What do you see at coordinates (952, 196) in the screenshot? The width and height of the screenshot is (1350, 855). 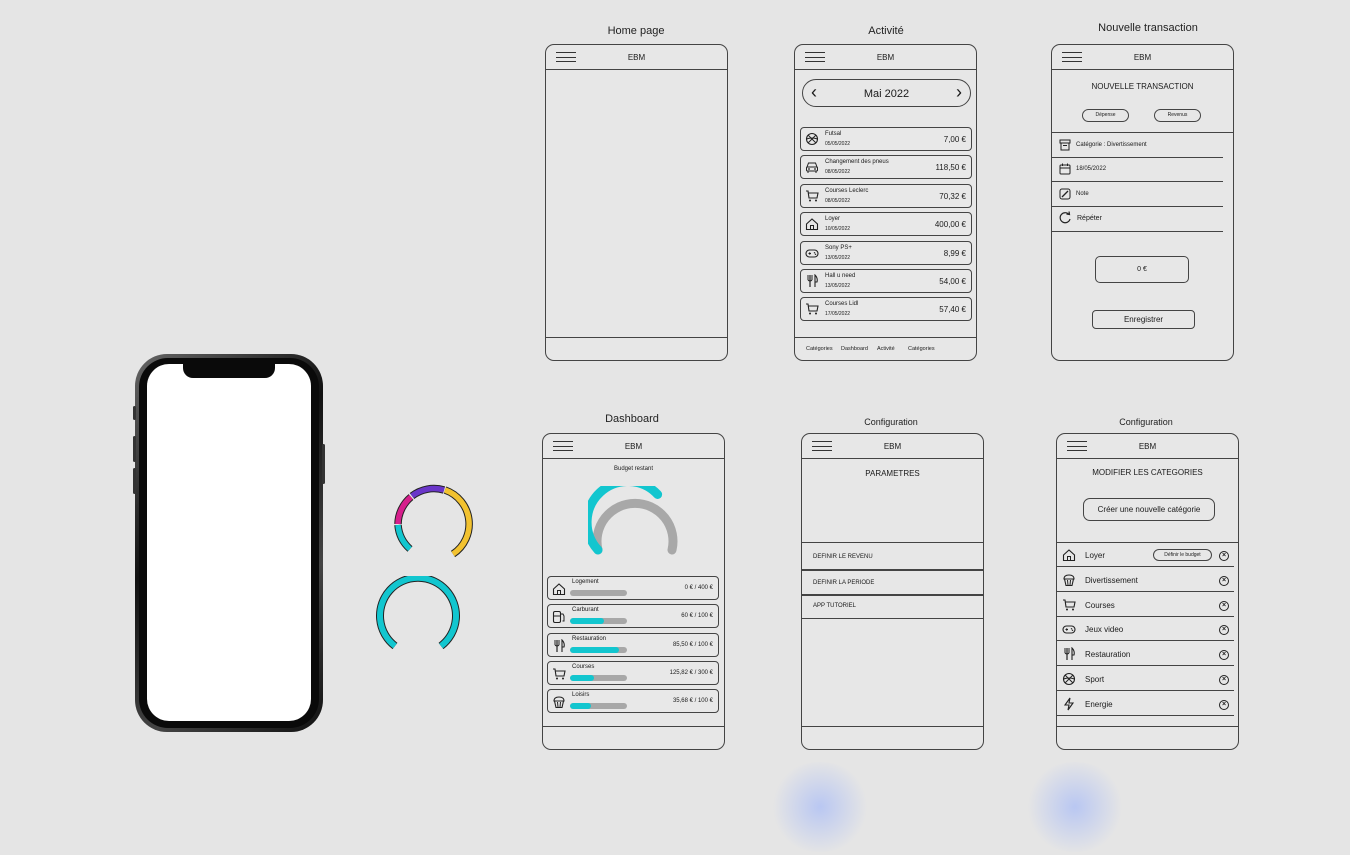 I see `transaction-amount: 70,32 €` at bounding box center [952, 196].